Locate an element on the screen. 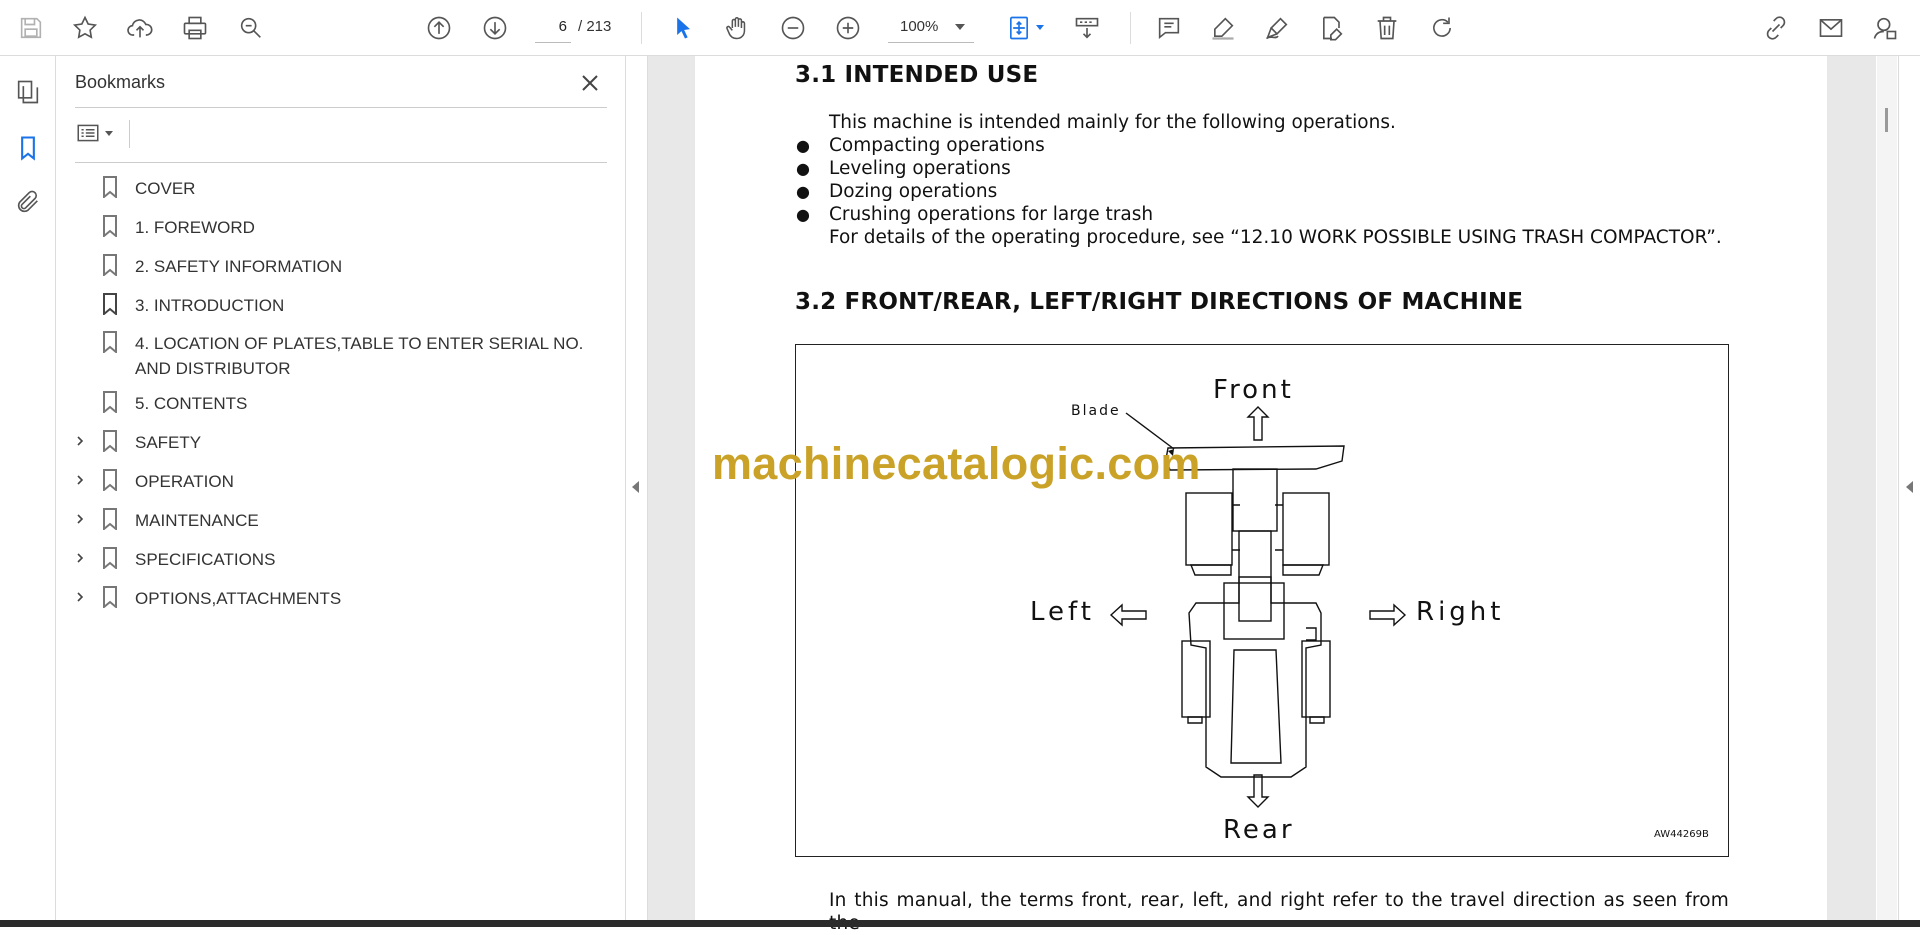 This screenshot has height=935, width=1920. blade-label: Blade is located at coordinates (1096, 411).